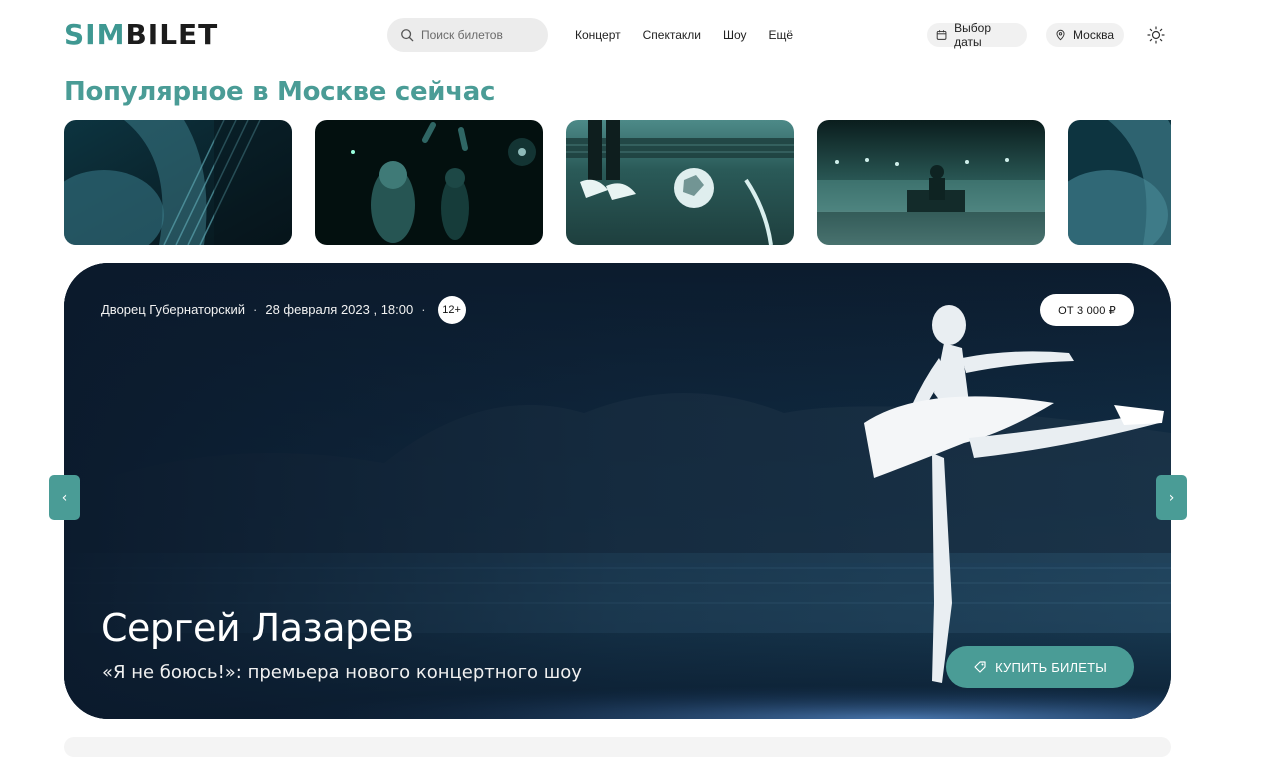 Image resolution: width=1280 pixels, height=757 pixels. I want to click on event-title: Сергей Лазарев, so click(257, 628).